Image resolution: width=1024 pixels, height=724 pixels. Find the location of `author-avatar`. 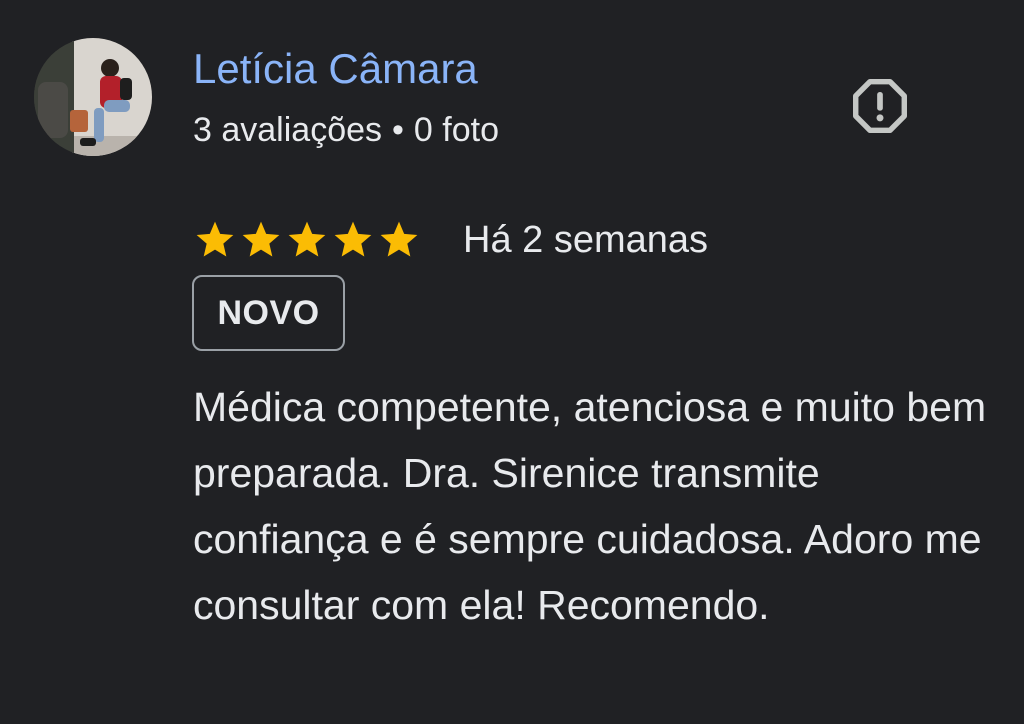

author-avatar is located at coordinates (93, 97).